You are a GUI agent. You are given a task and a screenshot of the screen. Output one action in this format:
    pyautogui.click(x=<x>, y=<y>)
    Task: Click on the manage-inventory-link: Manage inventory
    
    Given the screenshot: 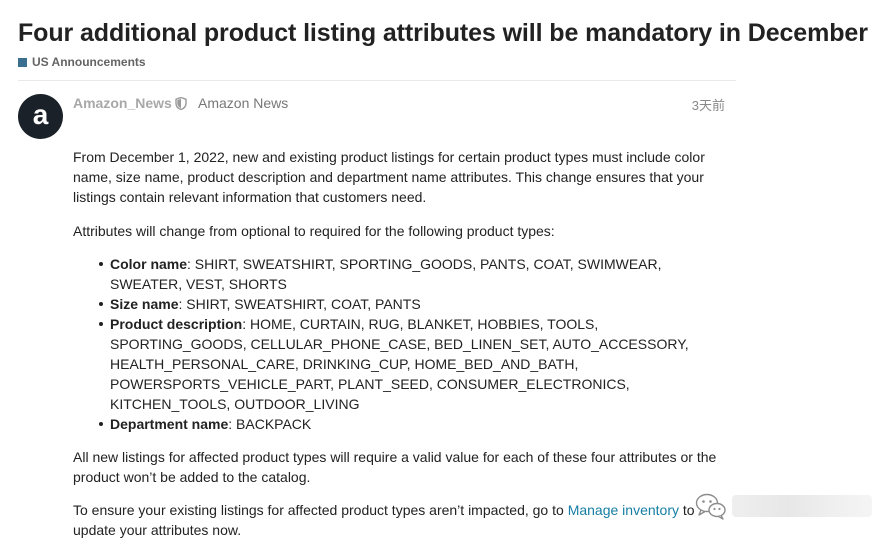 What is the action you would take?
    pyautogui.click(x=623, y=510)
    